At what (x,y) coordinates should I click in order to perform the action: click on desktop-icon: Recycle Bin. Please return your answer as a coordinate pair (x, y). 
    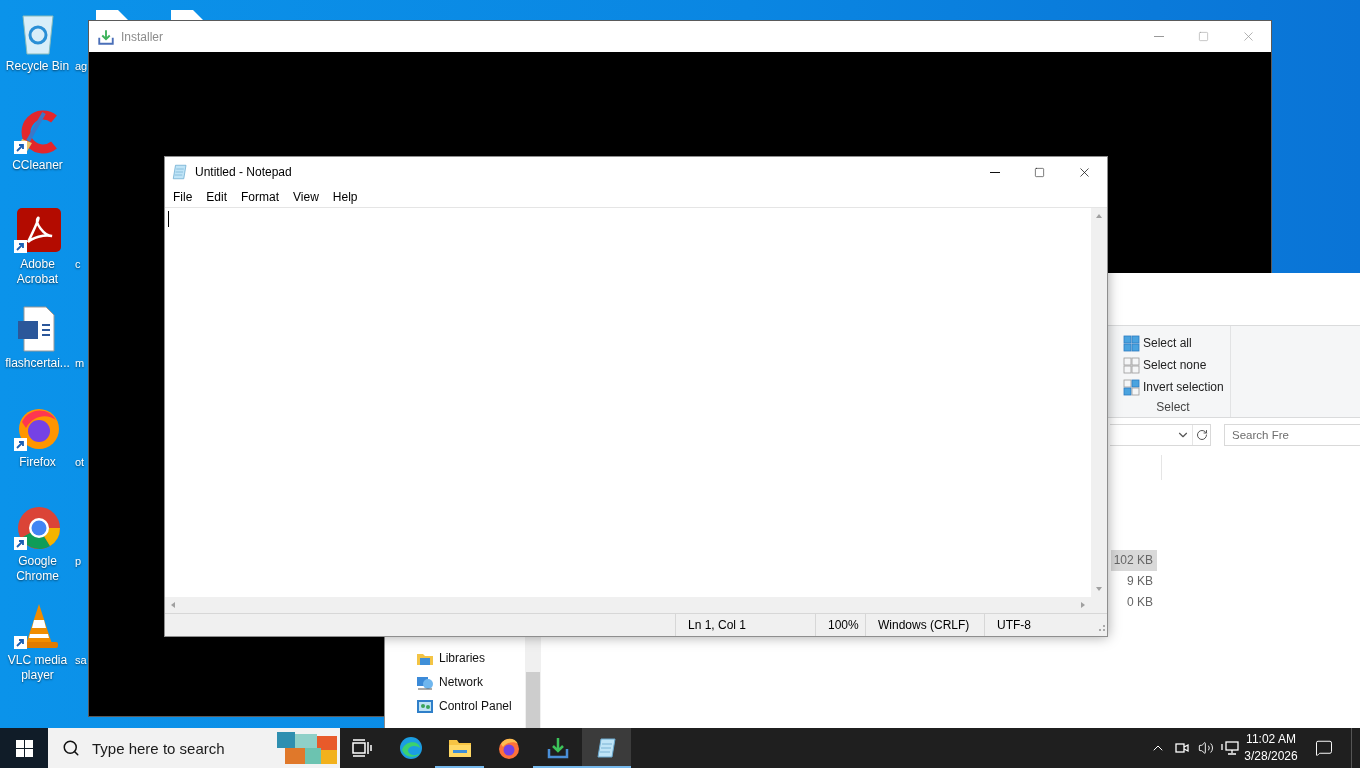
    Looking at the image, I should click on (37, 55).